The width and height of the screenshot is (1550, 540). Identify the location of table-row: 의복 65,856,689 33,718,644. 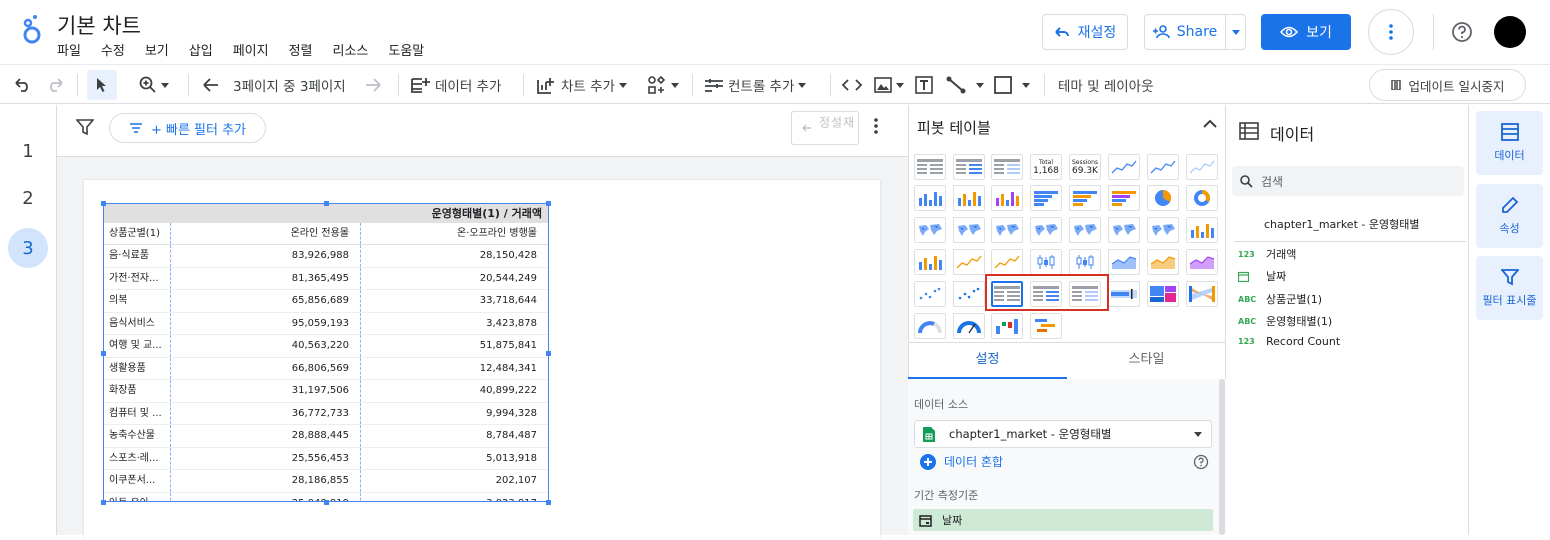
(326, 301).